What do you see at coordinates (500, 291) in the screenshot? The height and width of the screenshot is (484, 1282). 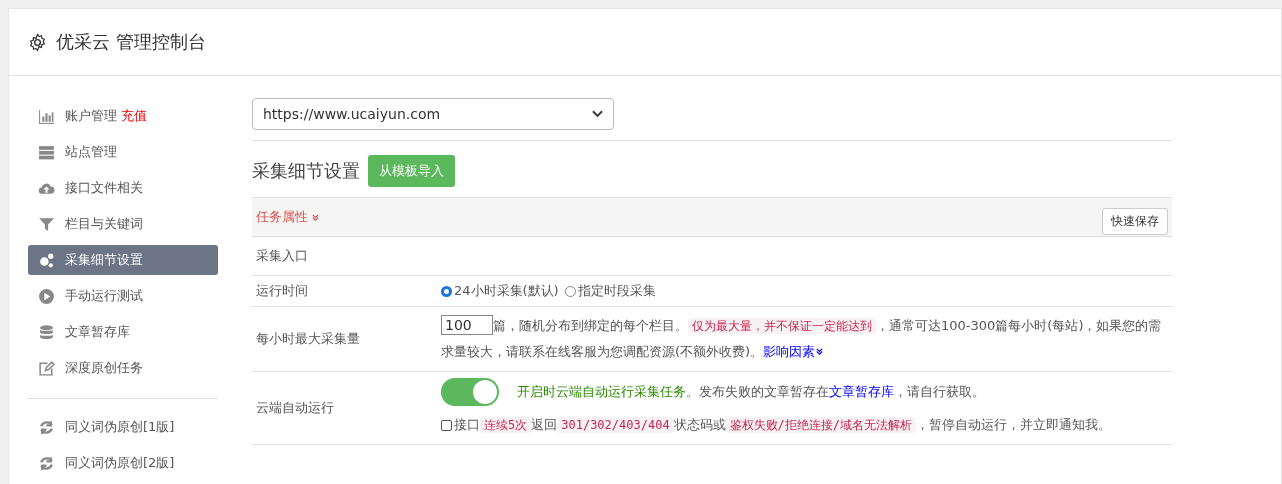 I see `radio-option: 24小时采集(默认)` at bounding box center [500, 291].